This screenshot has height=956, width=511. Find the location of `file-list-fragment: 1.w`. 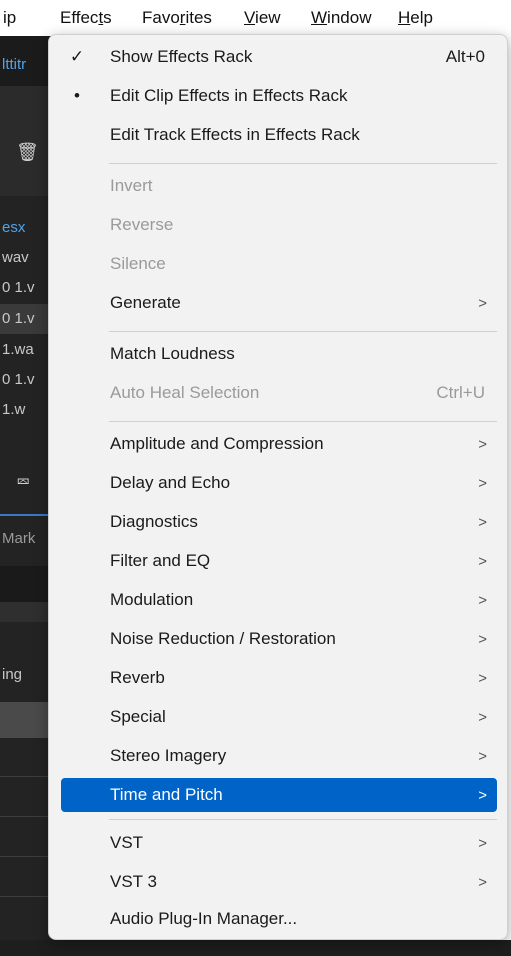

file-list-fragment: 1.w is located at coordinates (13, 409).